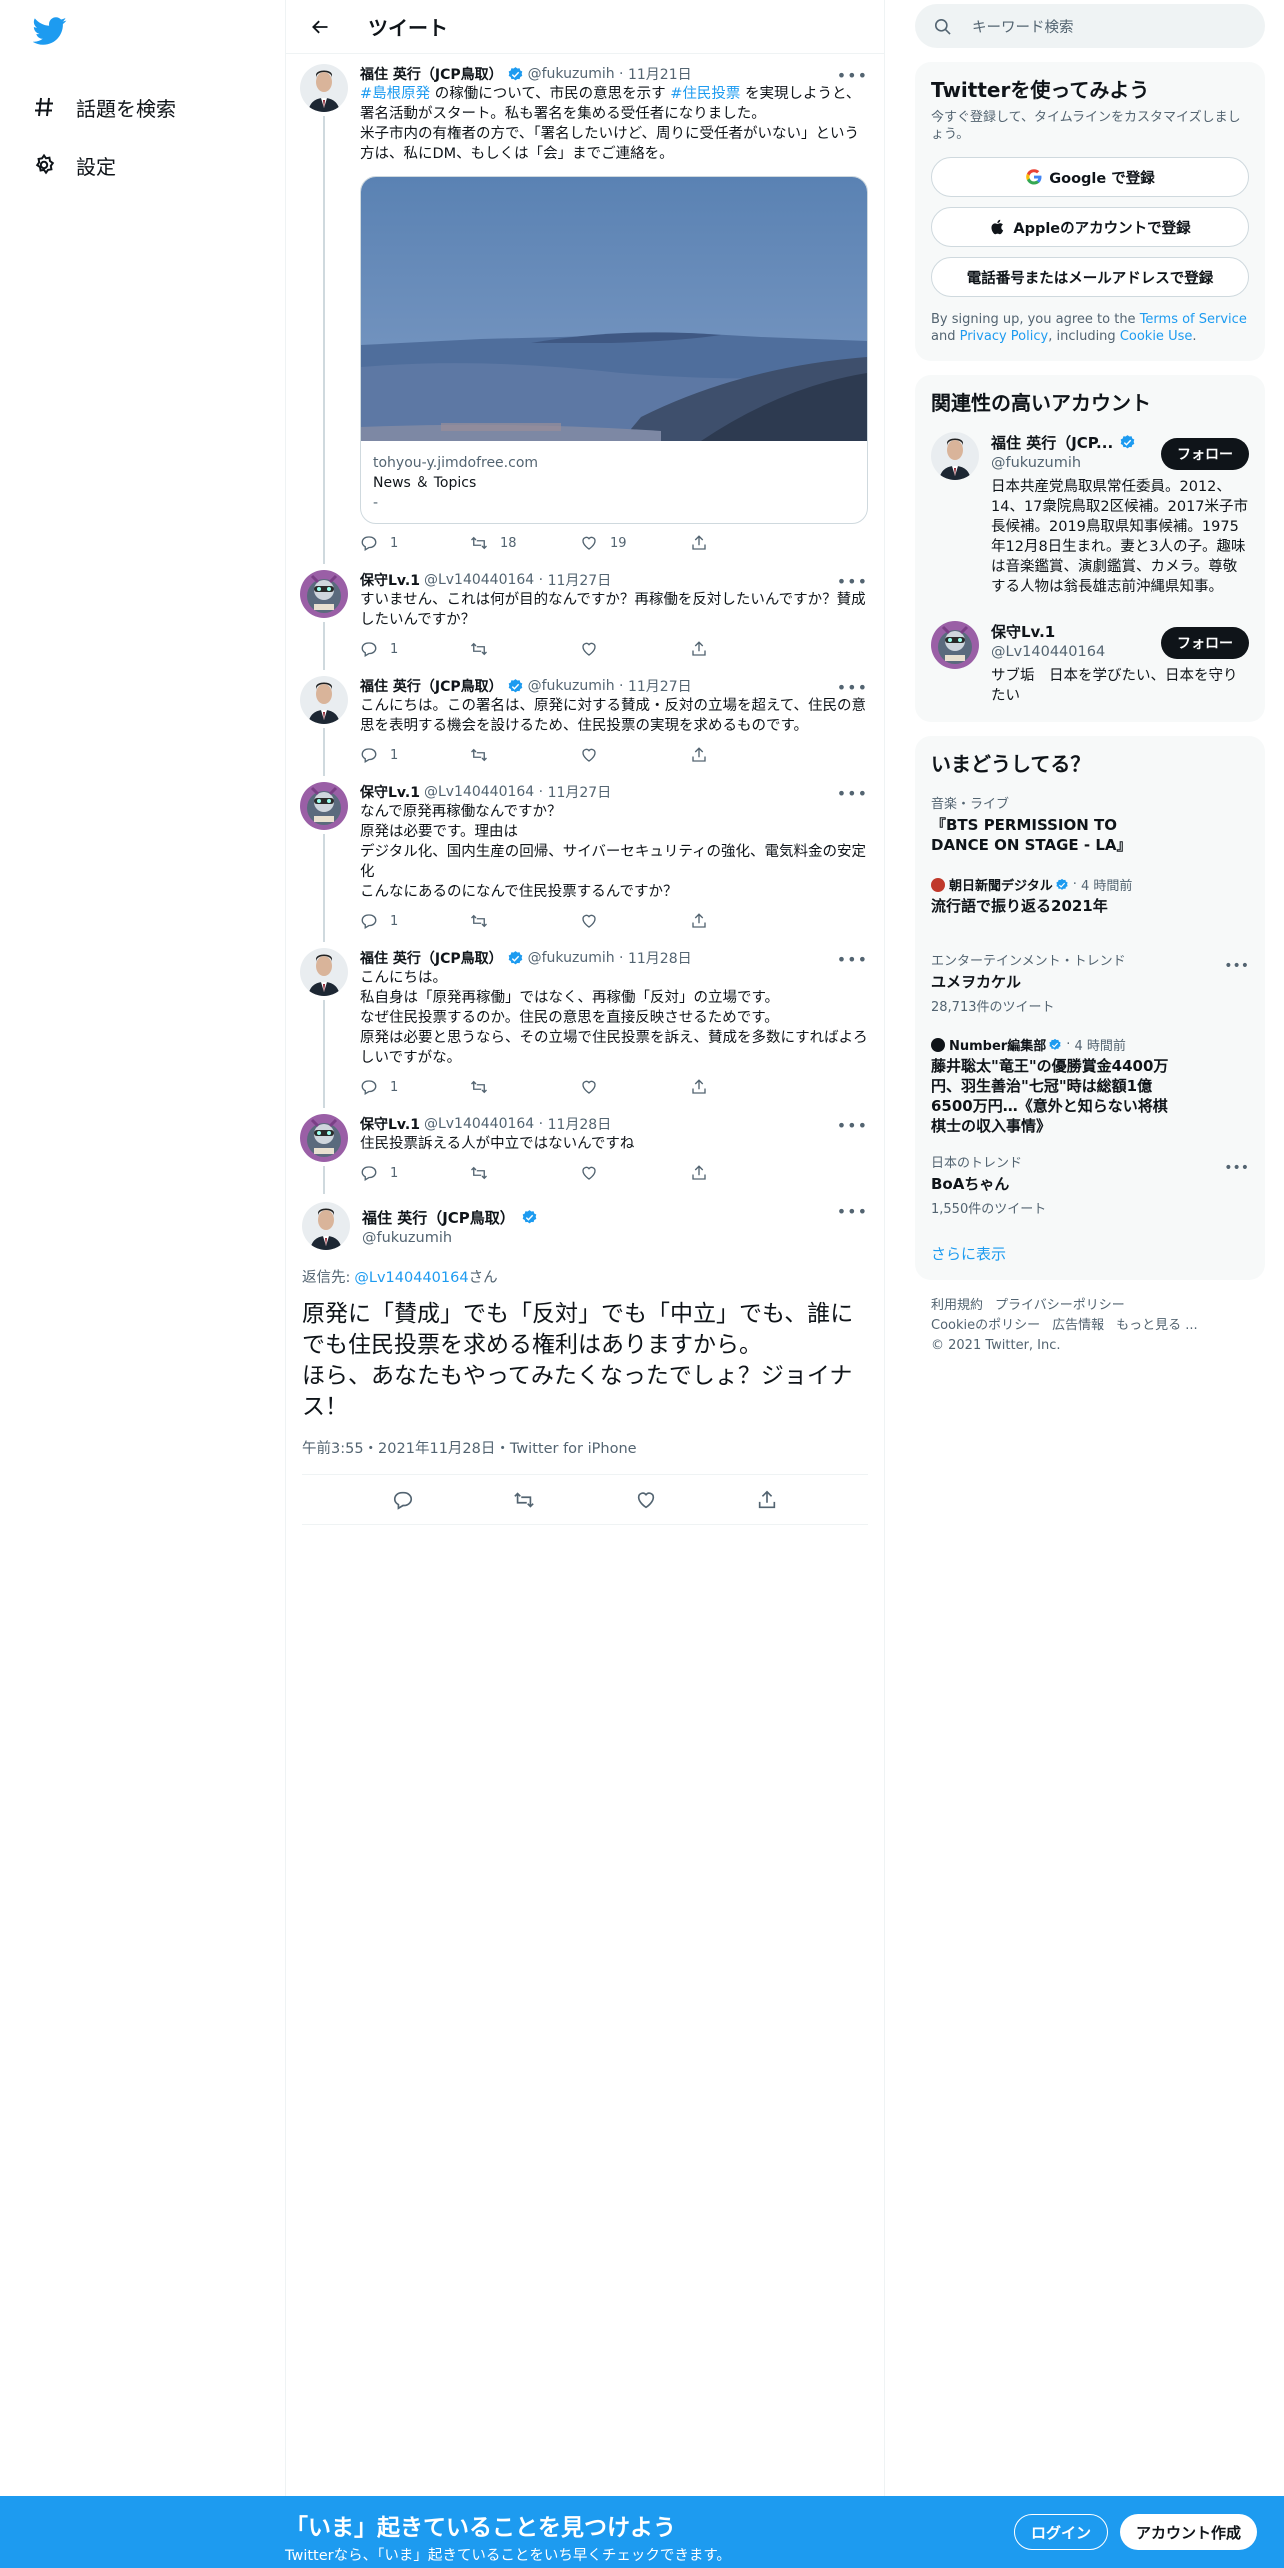 The image size is (1284, 2568). Describe the element at coordinates (1090, 227) in the screenshot. I see `apple-signup-button: Appleのアカウントで登録` at that location.